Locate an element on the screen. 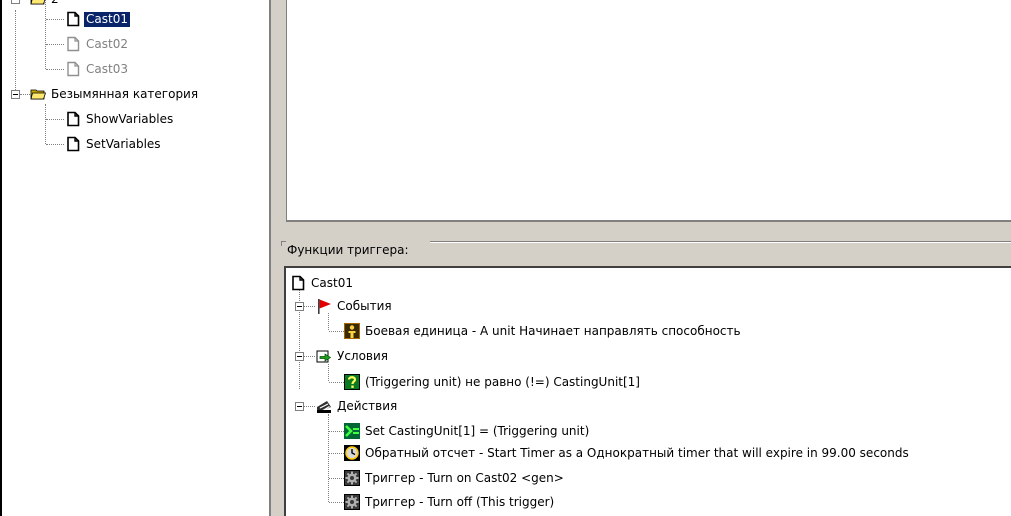 This screenshot has height=516, width=1011. function-root-label: Cast01 is located at coordinates (332, 282).